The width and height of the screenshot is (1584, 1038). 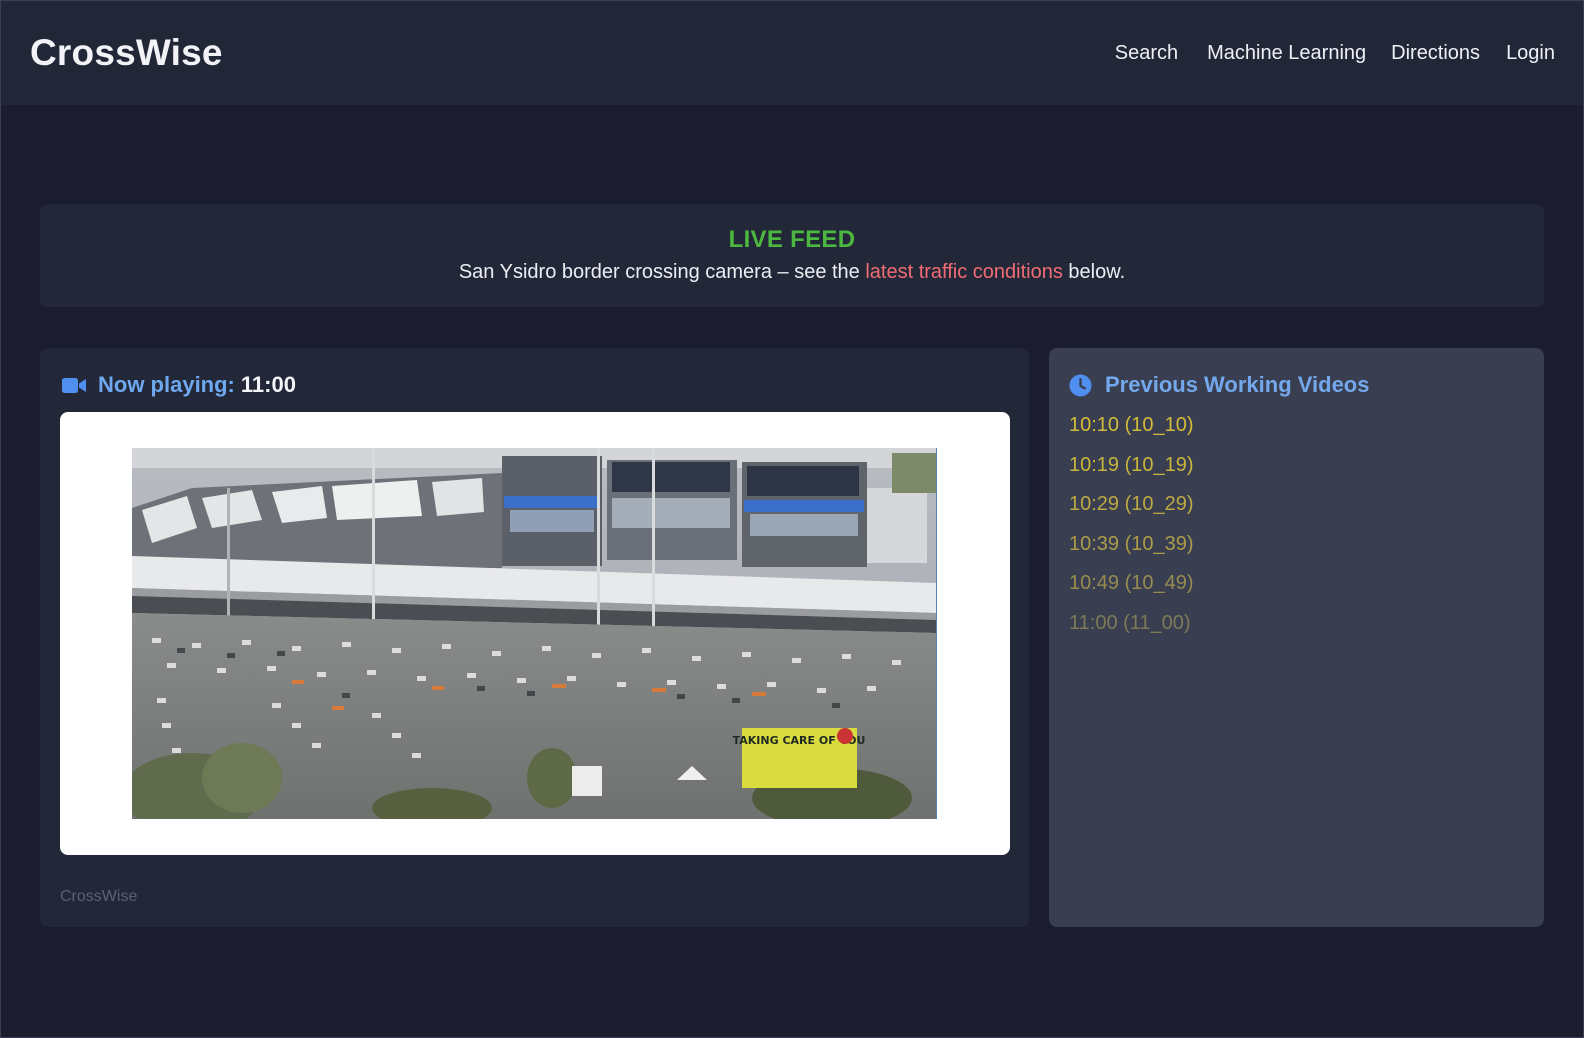 I want to click on nav-login-link: Login, so click(x=1530, y=53).